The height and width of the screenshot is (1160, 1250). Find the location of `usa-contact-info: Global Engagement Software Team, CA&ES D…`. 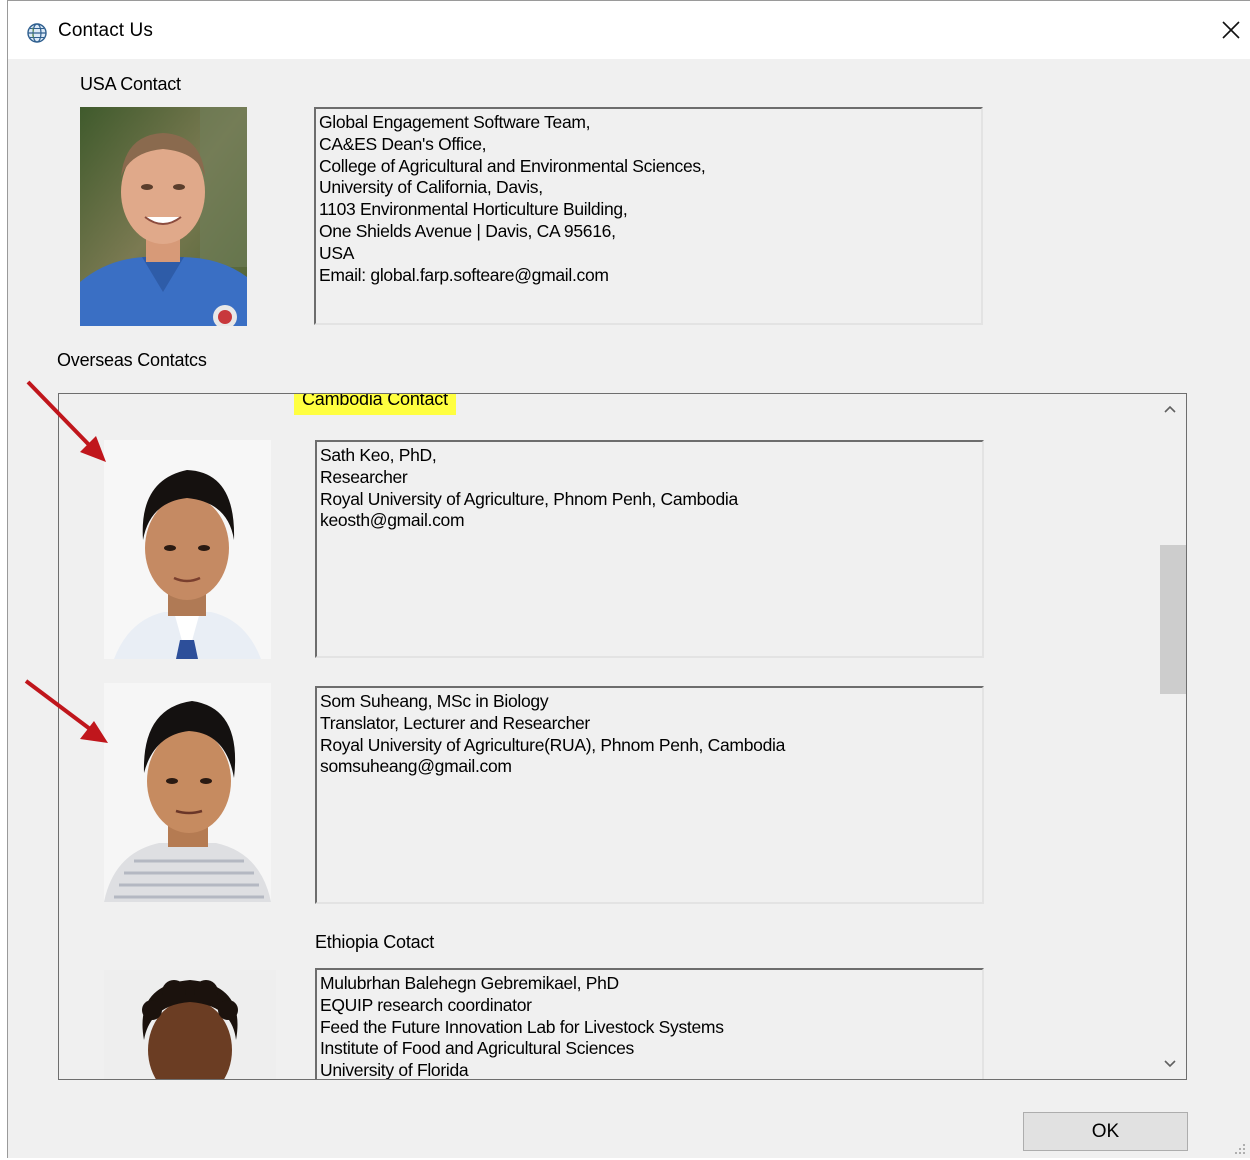

usa-contact-info: Global Engagement Software Team, CA&ES D… is located at coordinates (648, 216).